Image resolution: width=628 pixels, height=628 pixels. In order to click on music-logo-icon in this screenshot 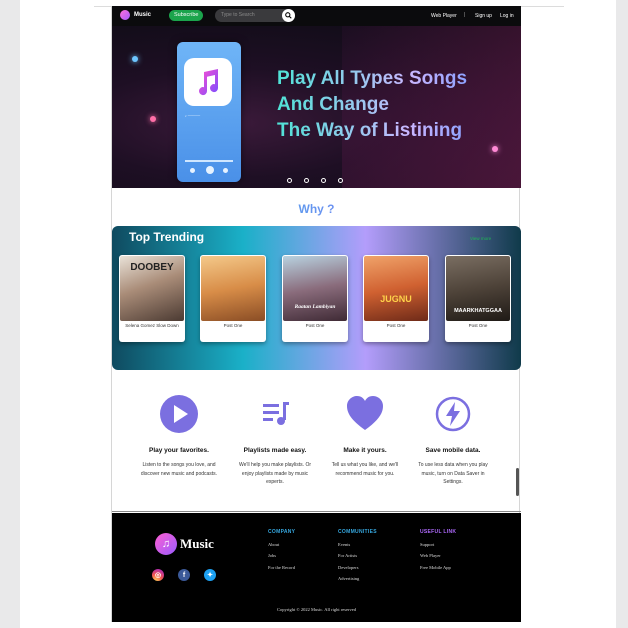, I will do `click(125, 15)`.